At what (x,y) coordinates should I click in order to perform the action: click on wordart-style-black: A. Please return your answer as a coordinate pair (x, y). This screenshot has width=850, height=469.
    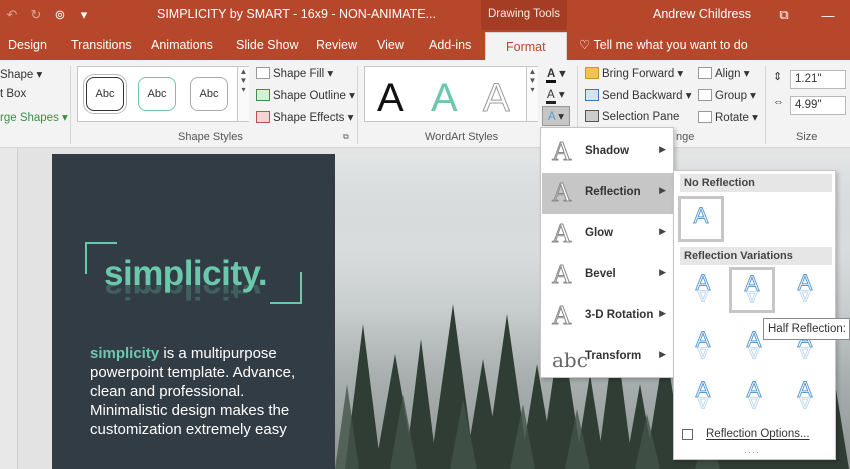
    Looking at the image, I should click on (390, 98).